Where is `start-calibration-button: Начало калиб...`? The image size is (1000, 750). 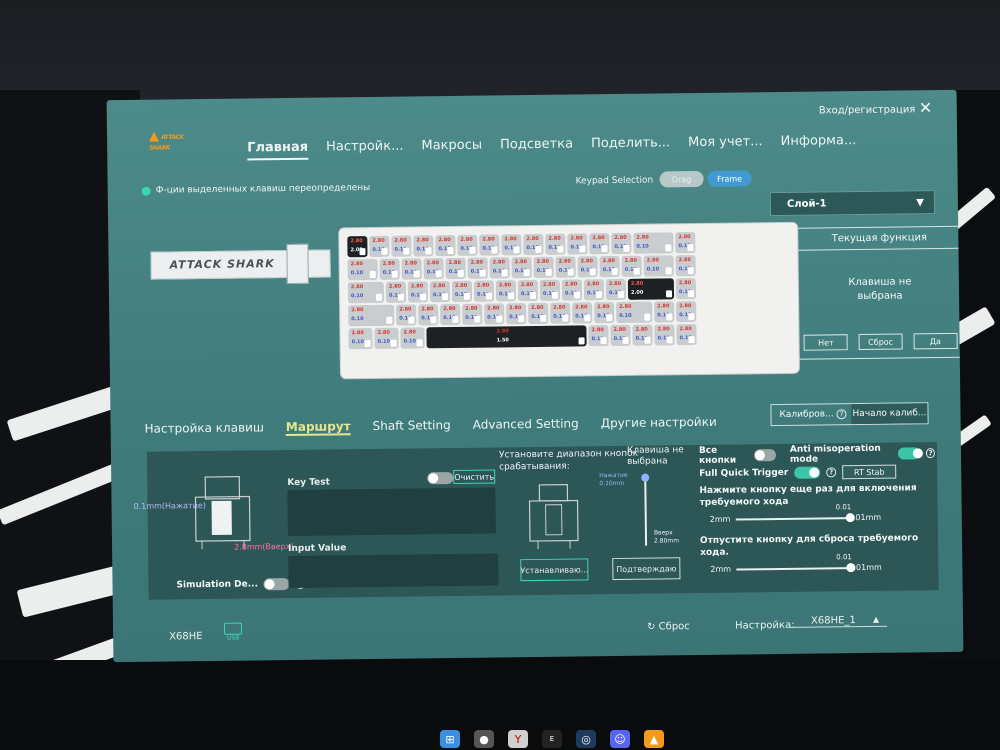 start-calibration-button: Начало калиб... is located at coordinates (889, 414).